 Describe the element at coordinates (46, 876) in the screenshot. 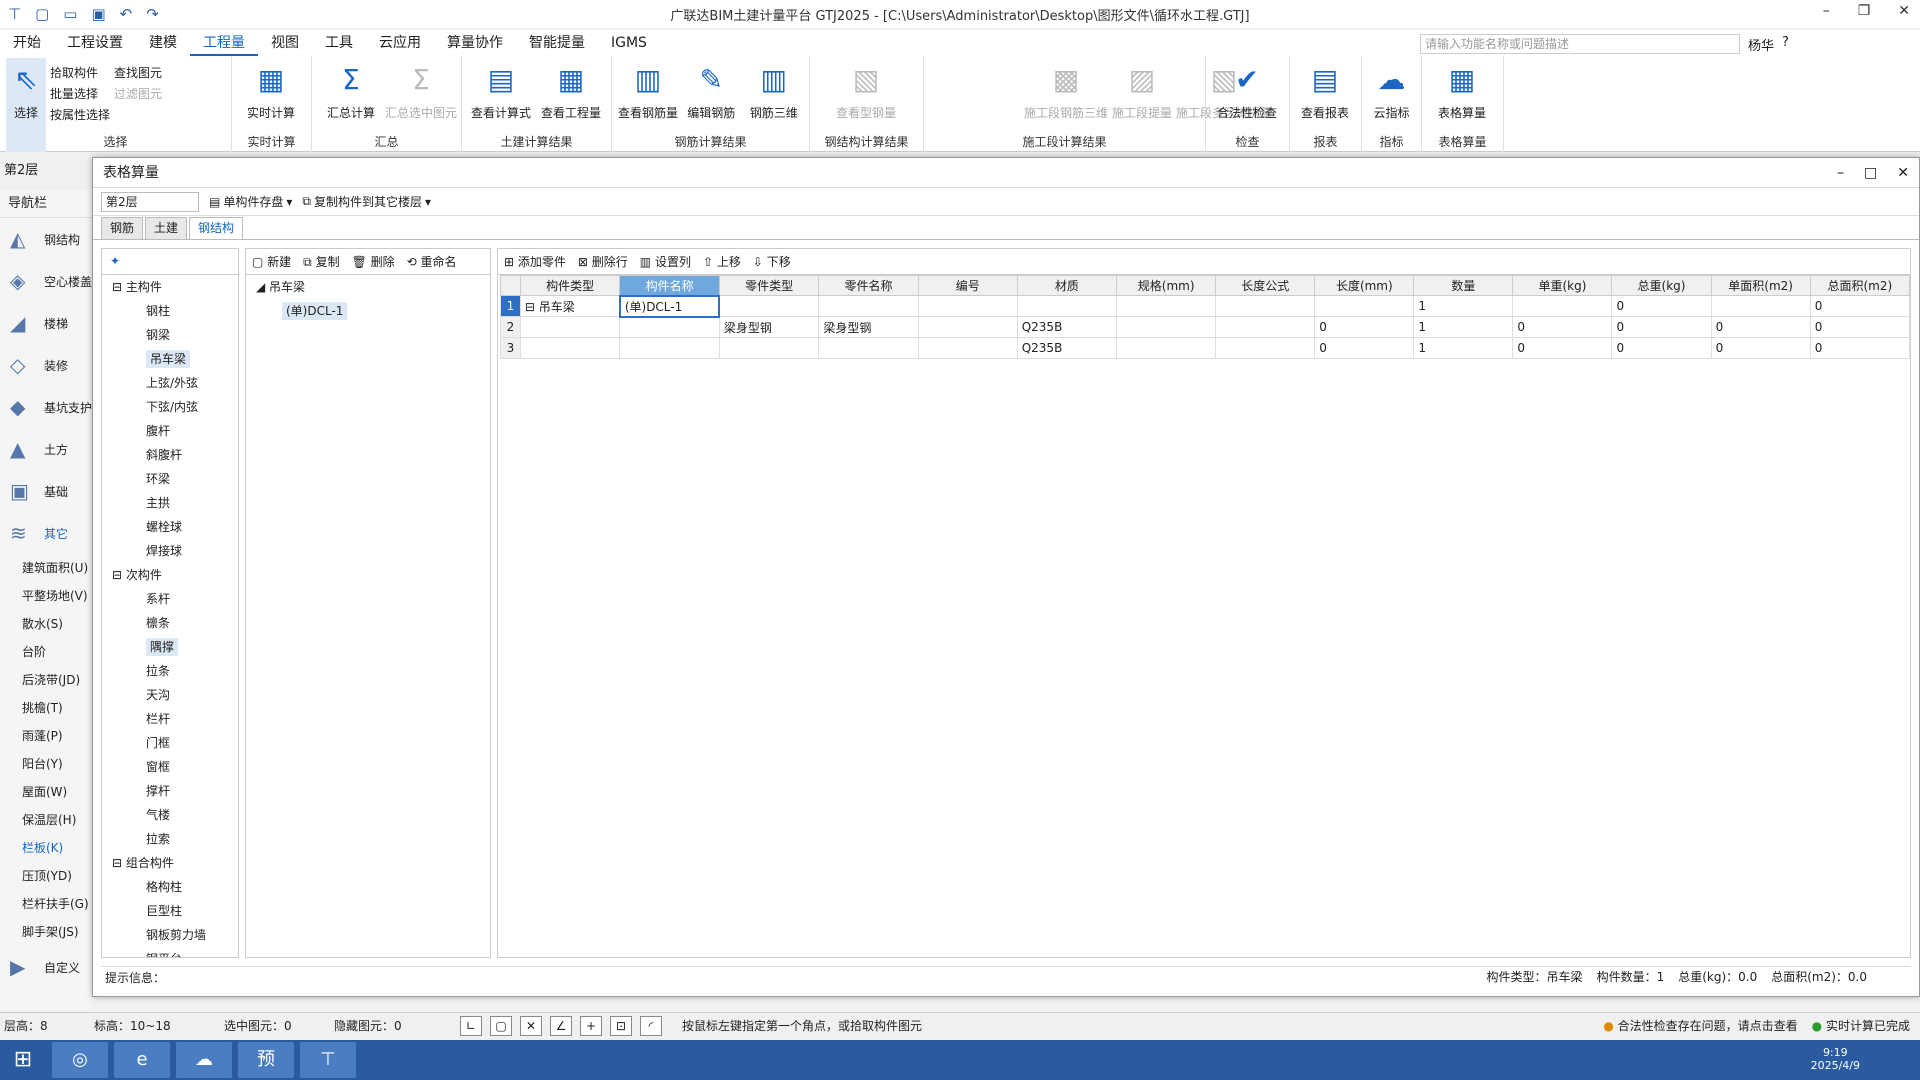

I see `nav-sub-item: 压顶(YD)` at that location.